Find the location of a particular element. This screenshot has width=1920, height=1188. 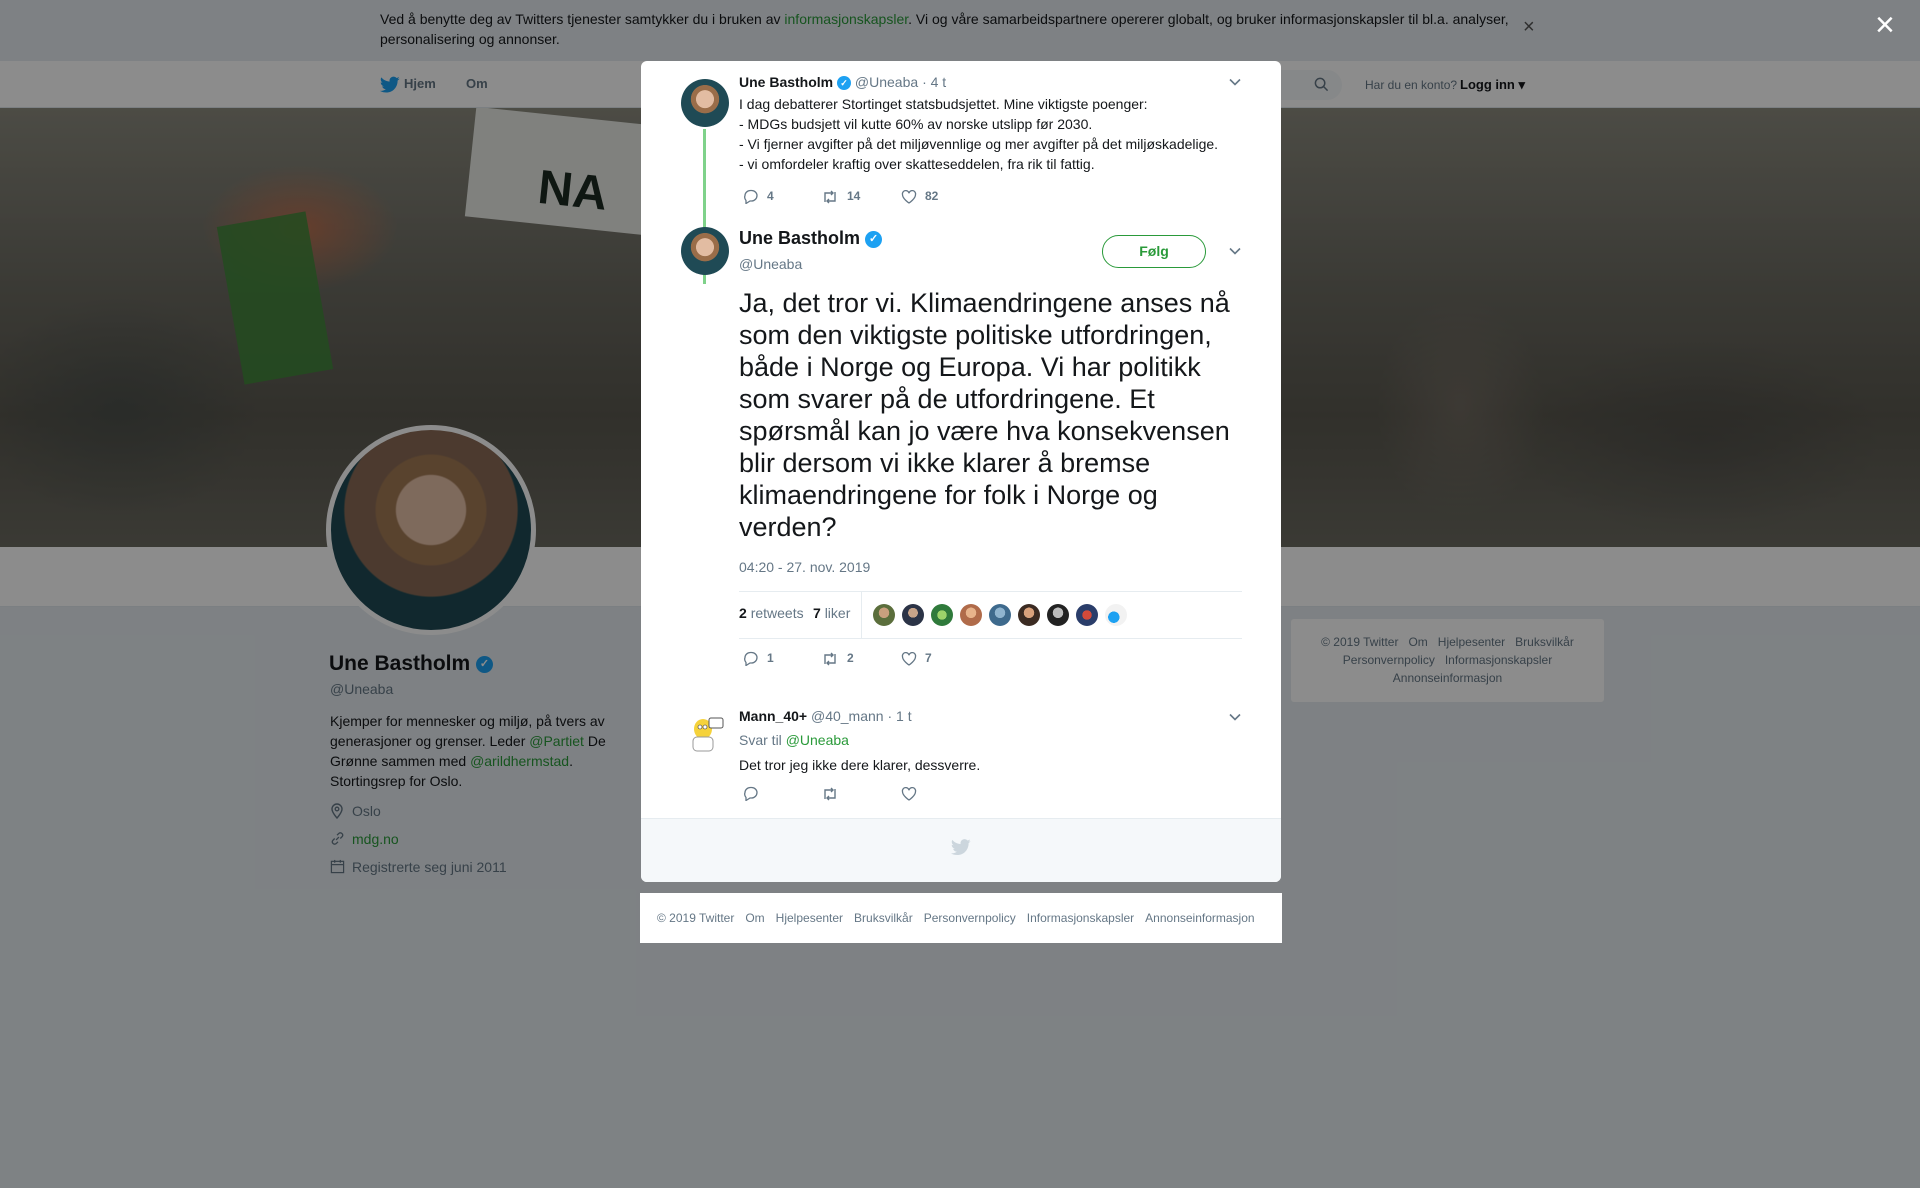

reply-tweet-time: · 1 t is located at coordinates (899, 716).